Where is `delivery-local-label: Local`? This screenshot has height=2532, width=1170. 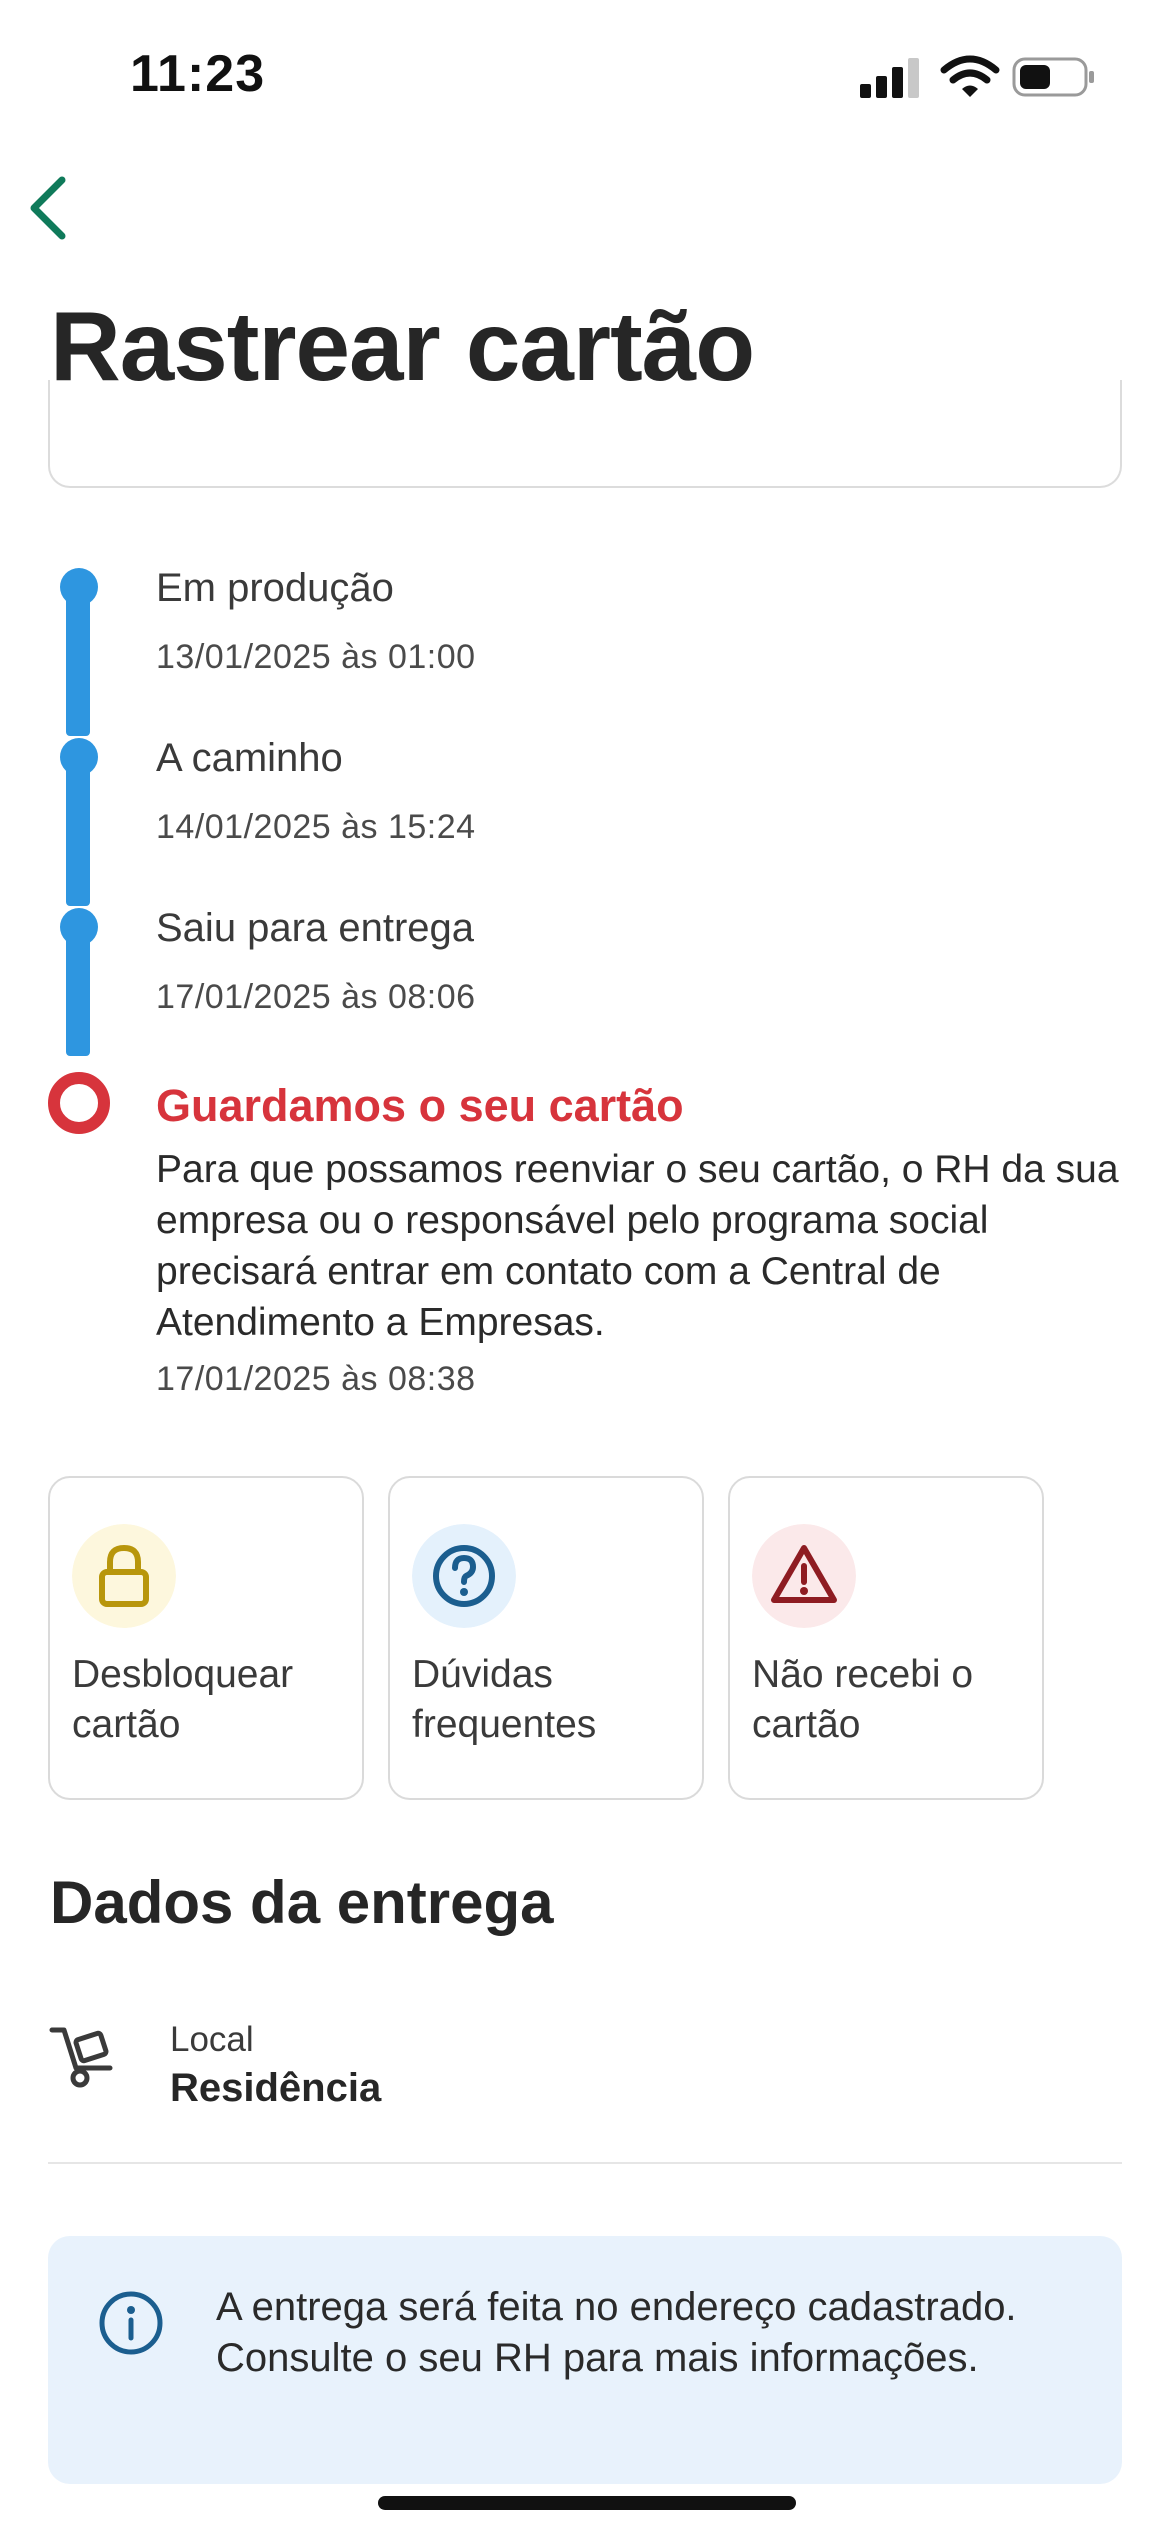 delivery-local-label: Local is located at coordinates (212, 2039).